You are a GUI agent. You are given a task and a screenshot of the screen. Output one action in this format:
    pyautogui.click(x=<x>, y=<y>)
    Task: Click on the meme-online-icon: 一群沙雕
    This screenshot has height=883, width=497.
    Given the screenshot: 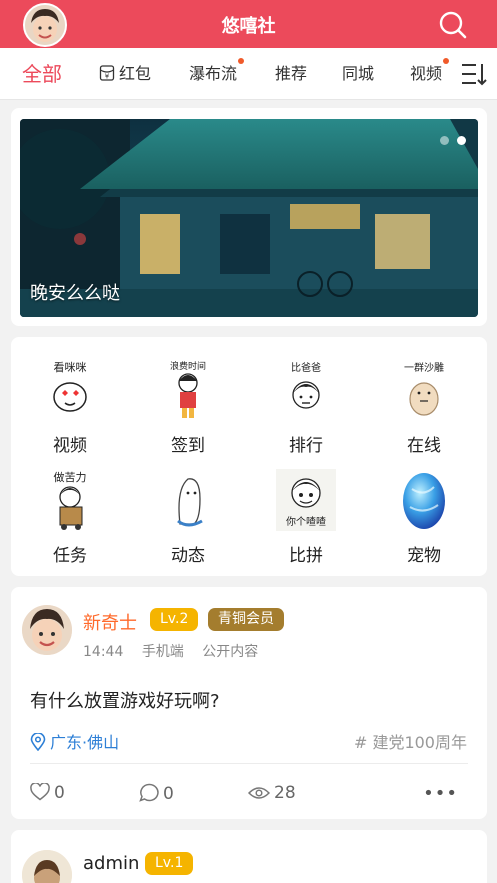 What is the action you would take?
    pyautogui.click(x=424, y=388)
    